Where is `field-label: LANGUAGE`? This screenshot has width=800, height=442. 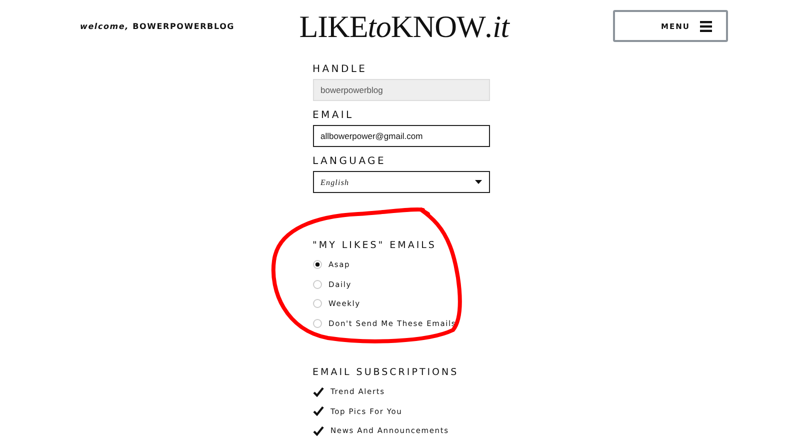
field-label: LANGUAGE is located at coordinates (350, 161).